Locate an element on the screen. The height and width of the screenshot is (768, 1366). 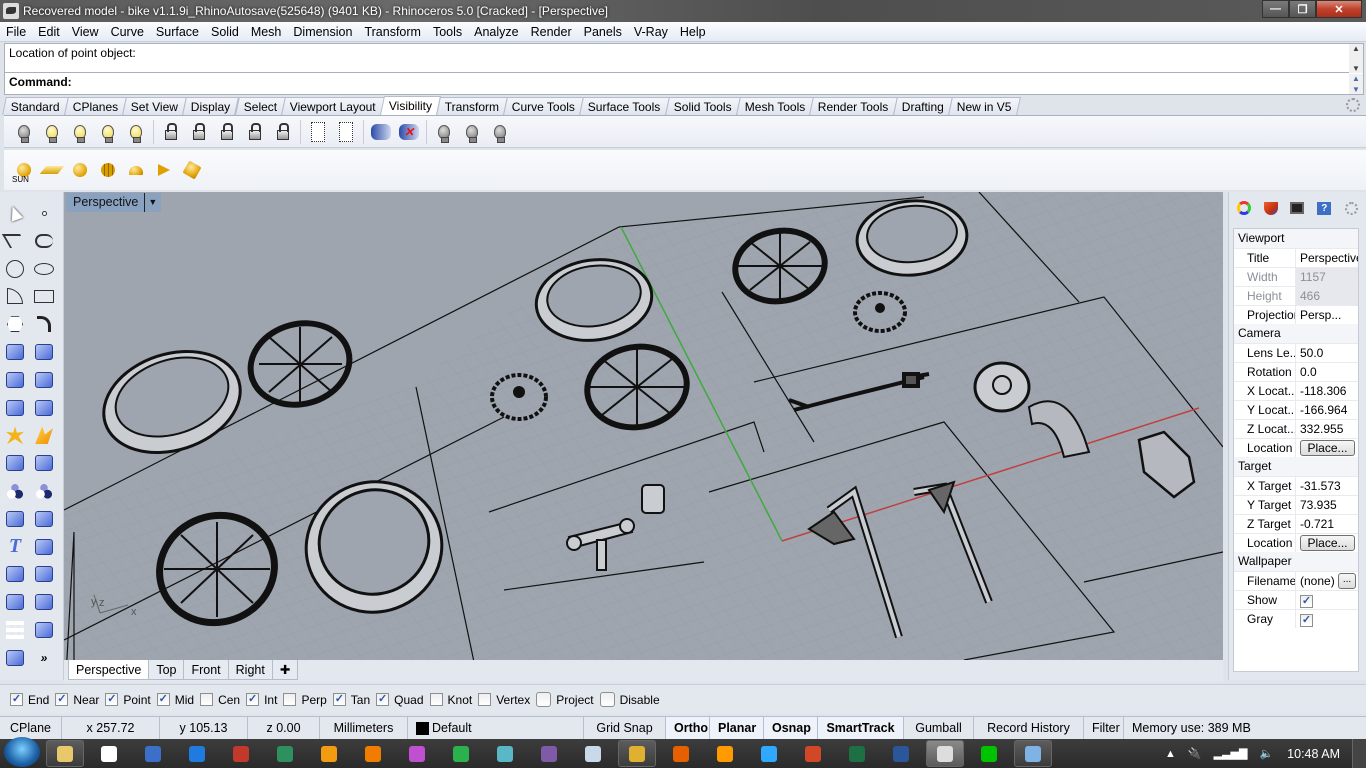
fillet-arc-tool is located at coordinates (44, 519).